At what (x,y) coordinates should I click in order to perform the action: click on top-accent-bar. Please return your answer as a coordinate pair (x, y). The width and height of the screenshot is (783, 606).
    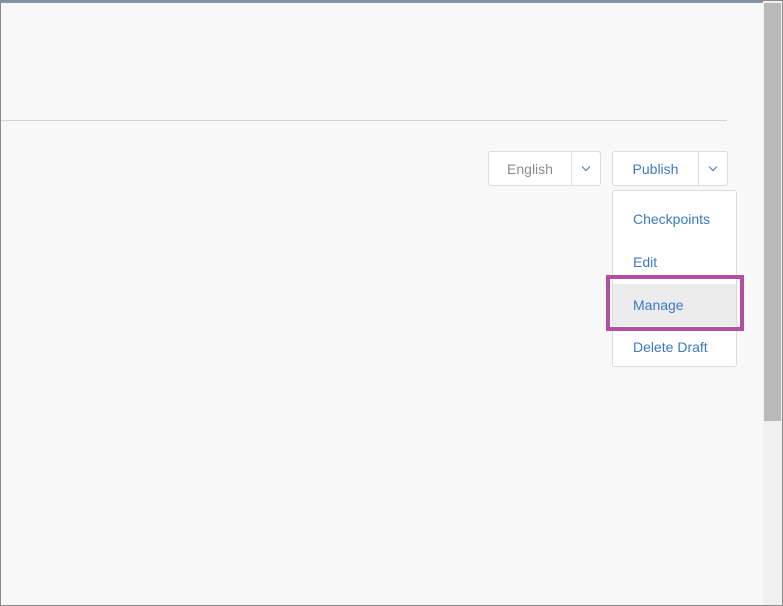
    Looking at the image, I should click on (391, 2).